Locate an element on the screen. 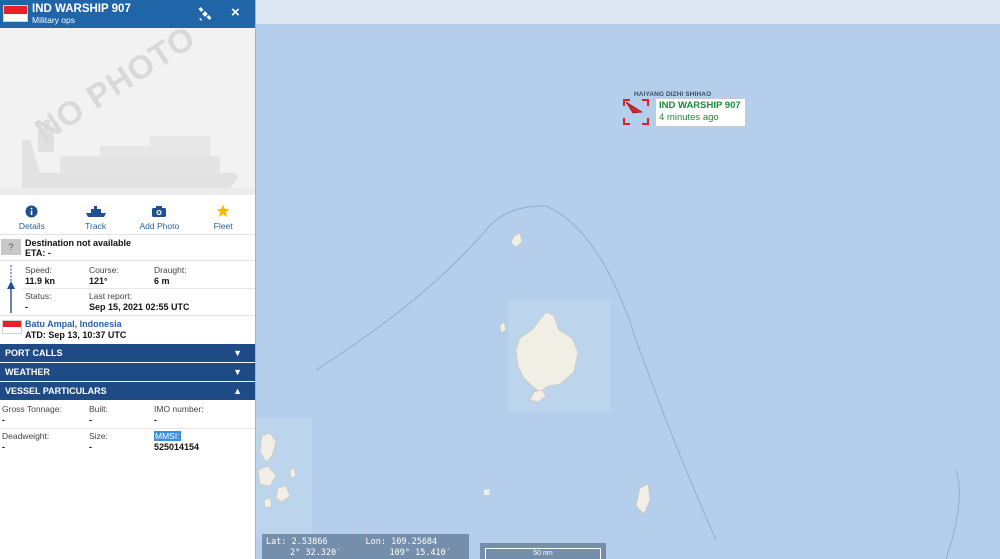  flag-icon is located at coordinates (15, 13).